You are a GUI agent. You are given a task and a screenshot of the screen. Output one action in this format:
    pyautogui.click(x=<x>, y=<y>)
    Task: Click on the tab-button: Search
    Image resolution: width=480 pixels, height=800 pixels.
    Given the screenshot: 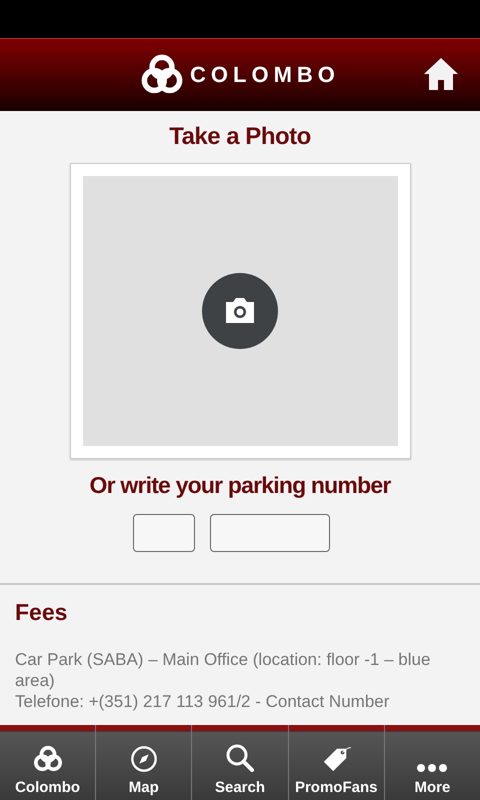 What is the action you would take?
    pyautogui.click(x=240, y=762)
    